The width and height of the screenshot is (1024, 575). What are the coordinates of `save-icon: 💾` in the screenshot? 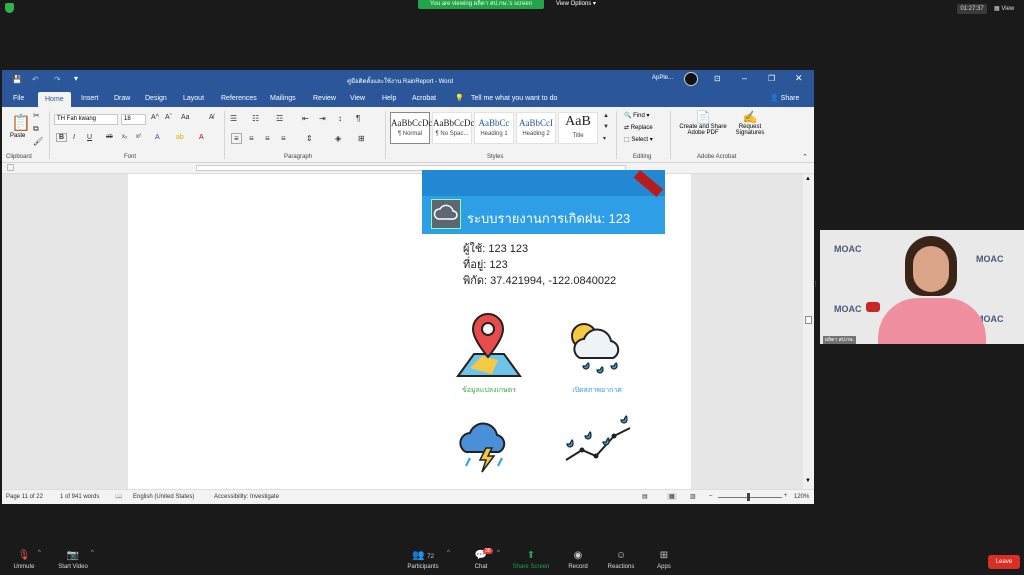 It's located at (17, 79).